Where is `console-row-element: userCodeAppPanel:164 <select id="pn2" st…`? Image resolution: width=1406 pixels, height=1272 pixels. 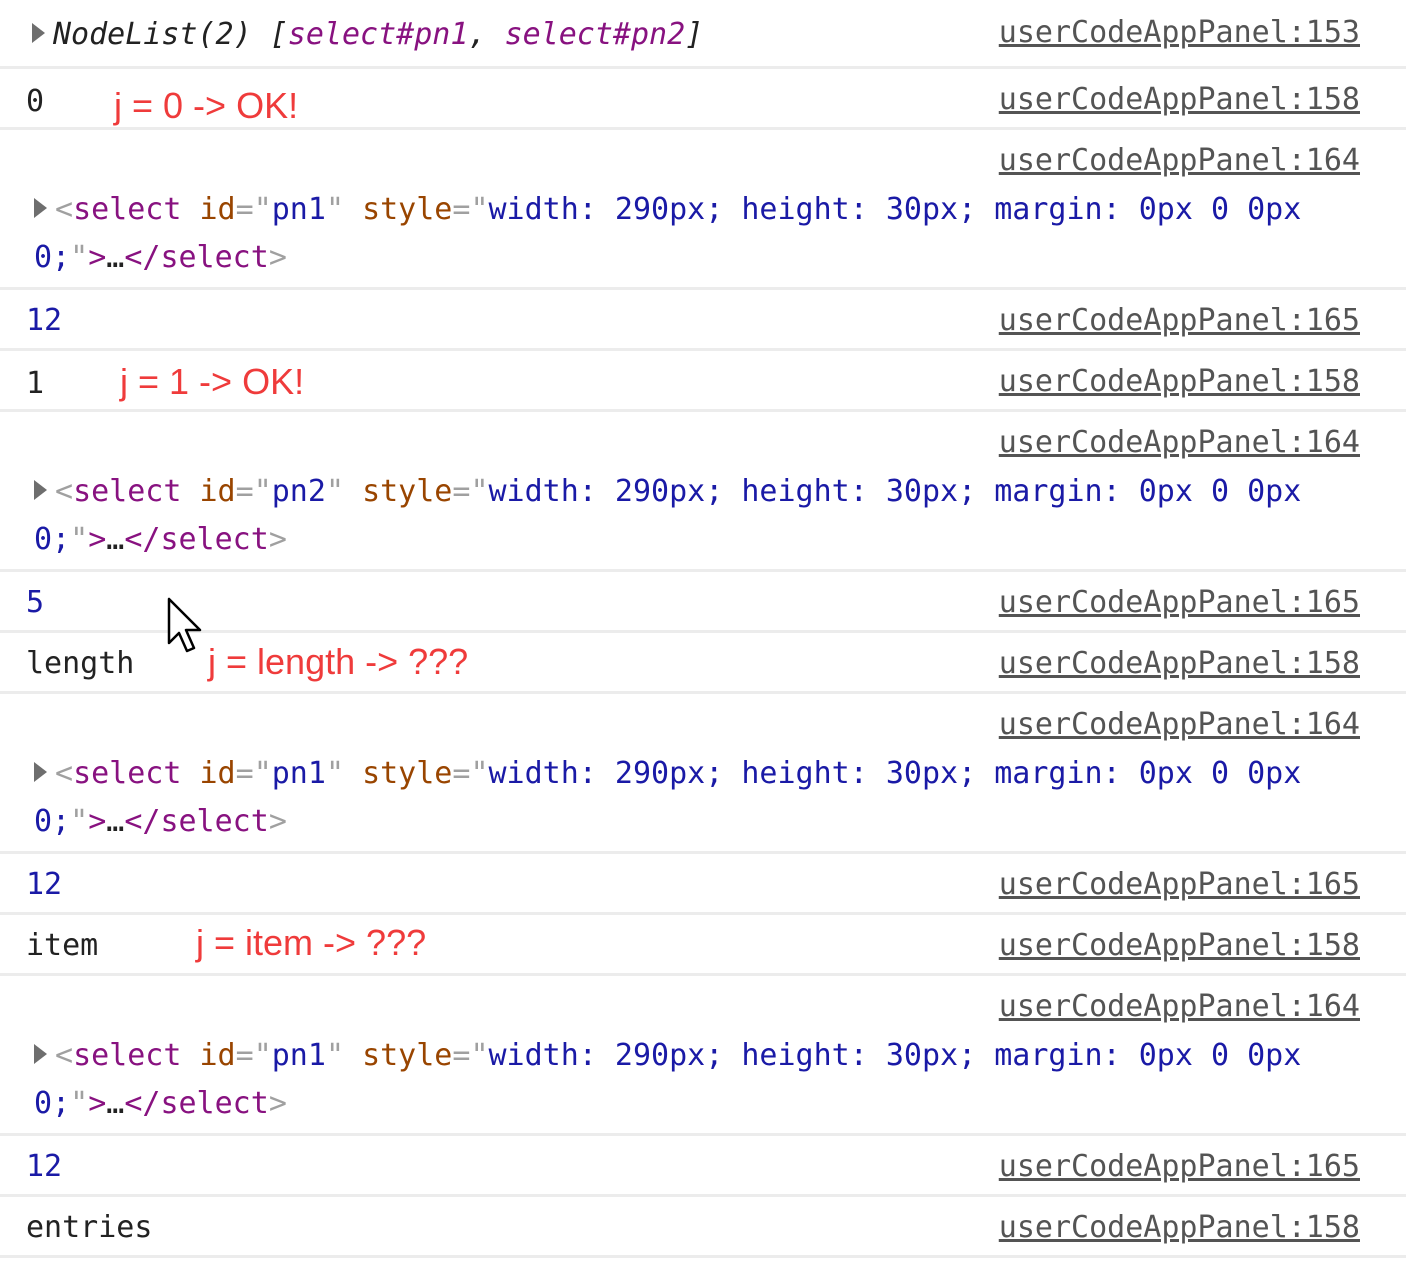 console-row-element: userCodeAppPanel:164 <select id="pn2" st… is located at coordinates (703, 492).